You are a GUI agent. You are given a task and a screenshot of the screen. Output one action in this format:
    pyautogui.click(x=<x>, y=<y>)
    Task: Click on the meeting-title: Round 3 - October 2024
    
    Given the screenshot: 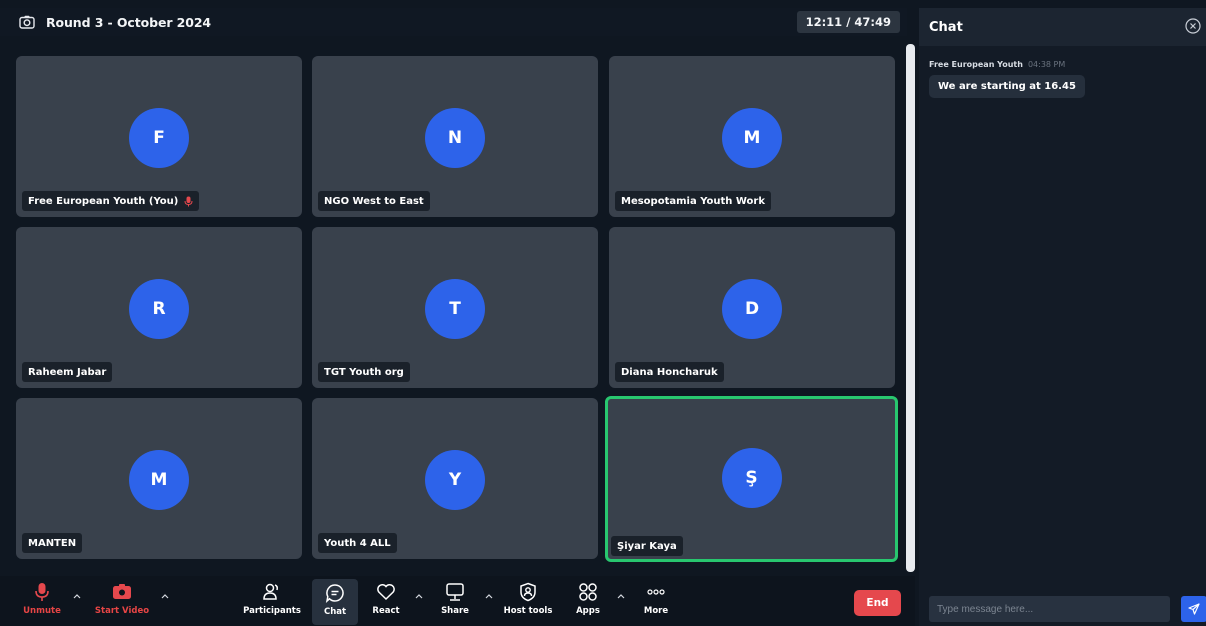 What is the action you would take?
    pyautogui.click(x=129, y=22)
    